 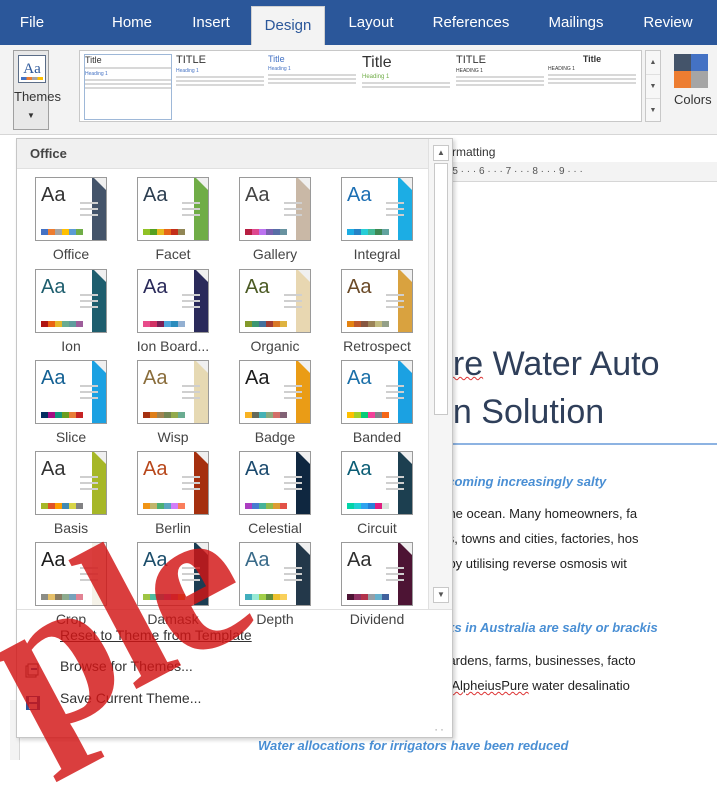 What do you see at coordinates (382, 223) in the screenshot?
I see `theme-option: Aa Integral` at bounding box center [382, 223].